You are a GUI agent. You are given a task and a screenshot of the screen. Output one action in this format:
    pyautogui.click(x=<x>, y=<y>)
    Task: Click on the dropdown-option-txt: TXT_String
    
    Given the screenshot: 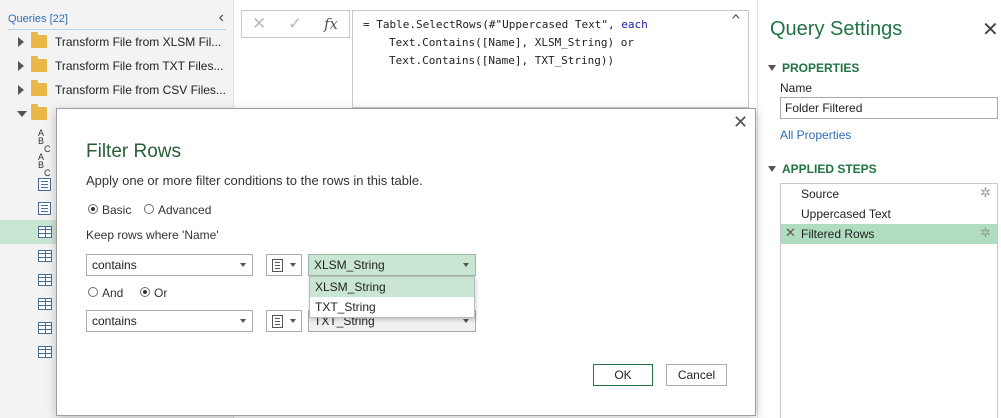 What is the action you would take?
    pyautogui.click(x=392, y=307)
    